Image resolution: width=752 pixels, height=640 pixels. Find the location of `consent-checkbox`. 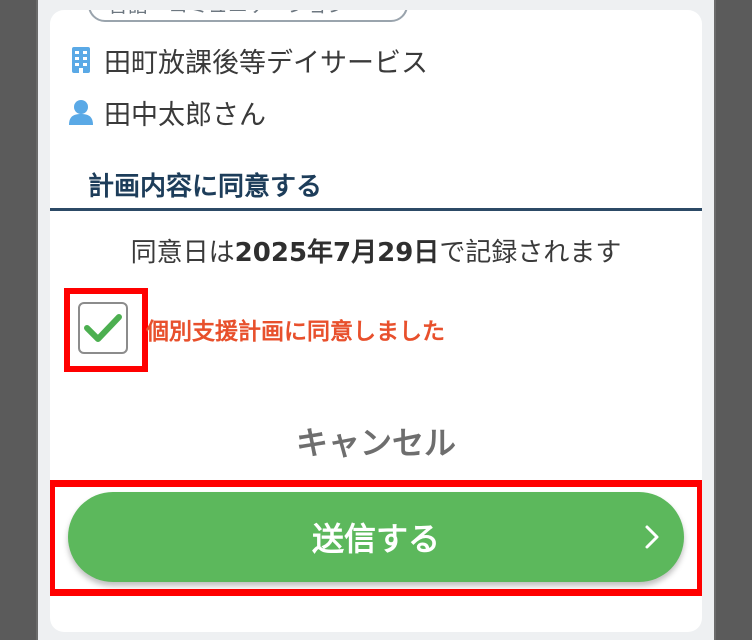

consent-checkbox is located at coordinates (103, 328).